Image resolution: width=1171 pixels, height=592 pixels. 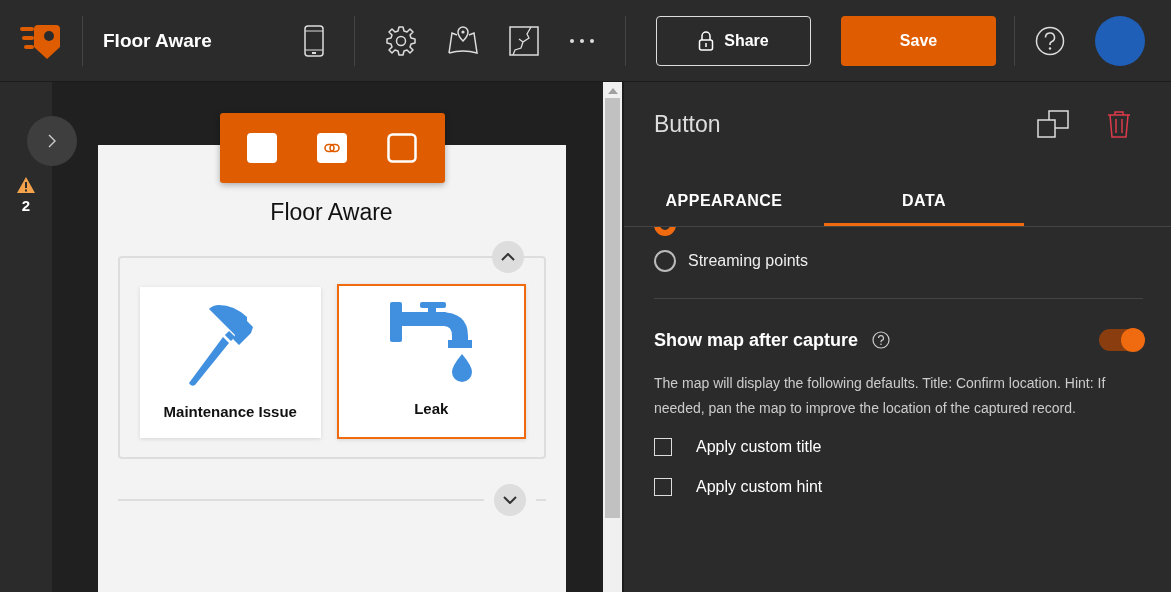 What do you see at coordinates (1119, 124) in the screenshot?
I see `trash-icon` at bounding box center [1119, 124].